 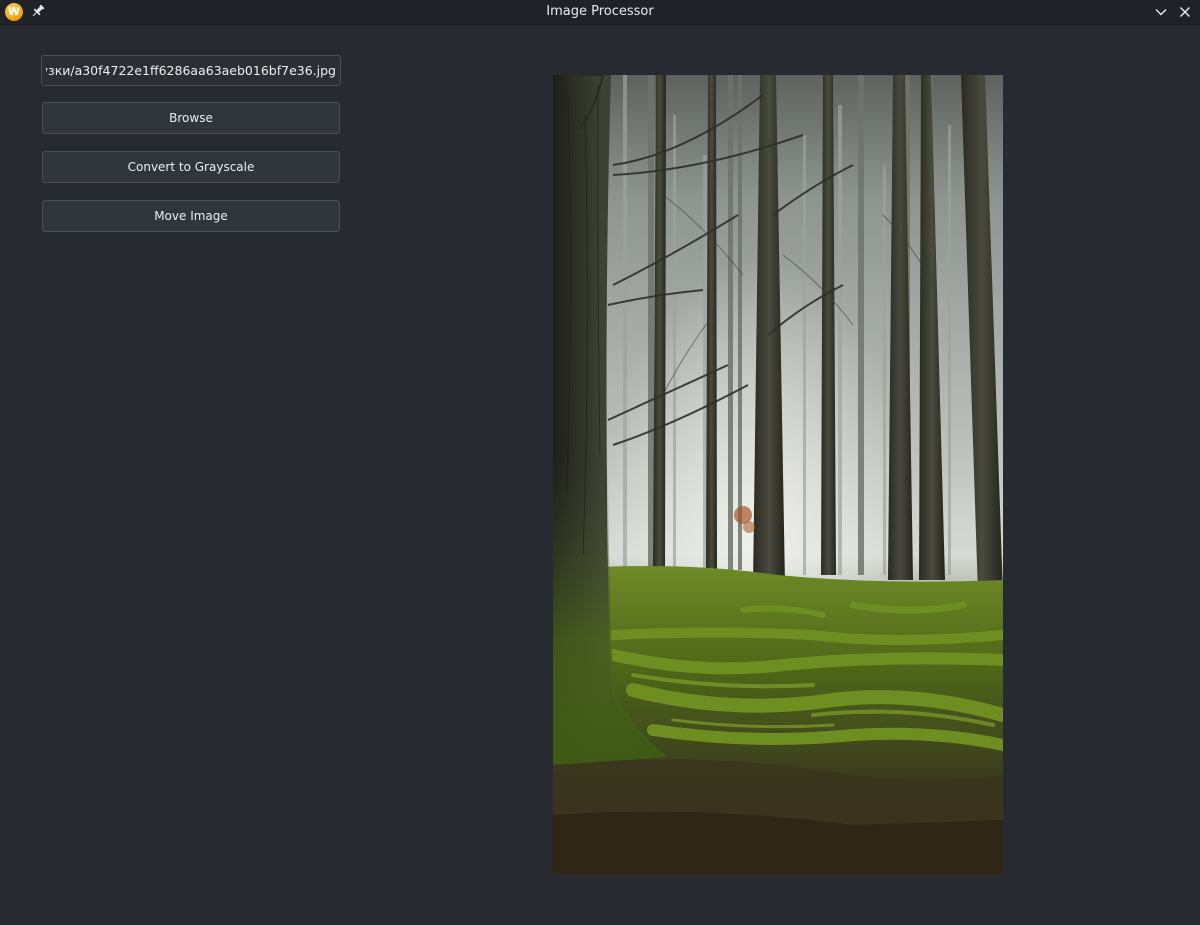 I want to click on close-button, so click(x=1185, y=12).